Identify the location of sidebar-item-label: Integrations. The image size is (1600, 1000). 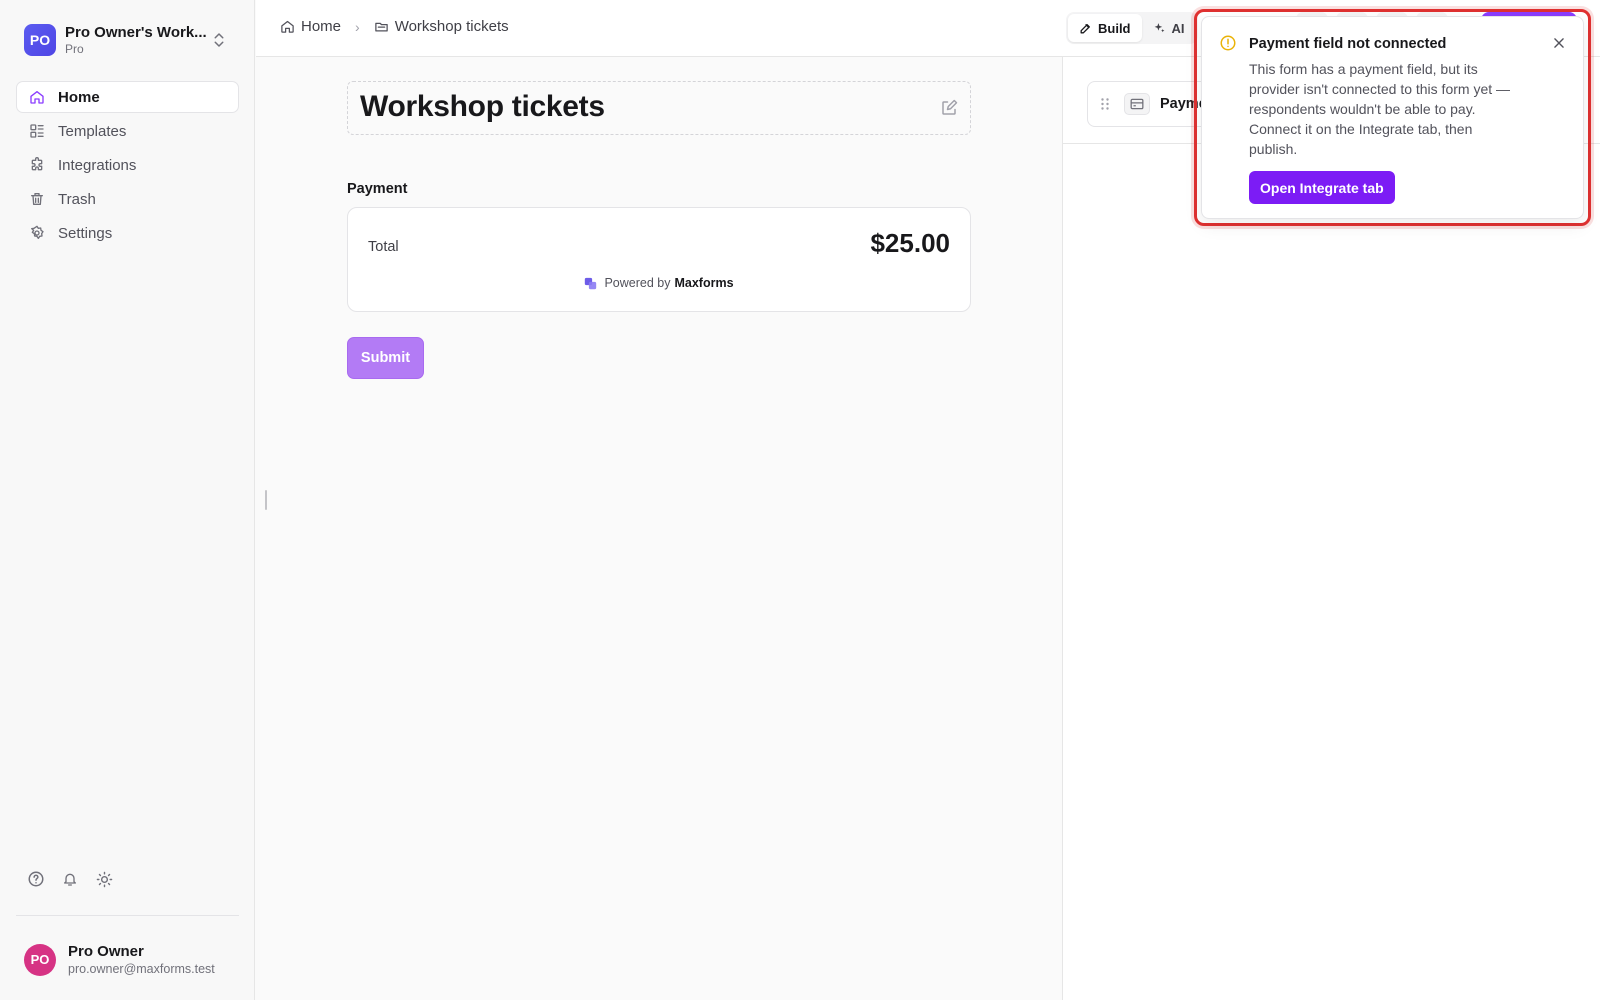
(97, 165).